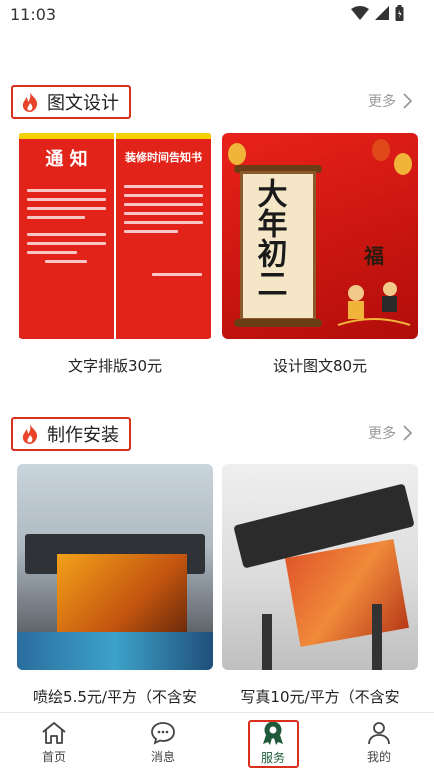 Image resolution: width=434 pixels, height=772 pixels. Describe the element at coordinates (374, 285) in the screenshot. I see `decor-figures-icon: 福` at that location.